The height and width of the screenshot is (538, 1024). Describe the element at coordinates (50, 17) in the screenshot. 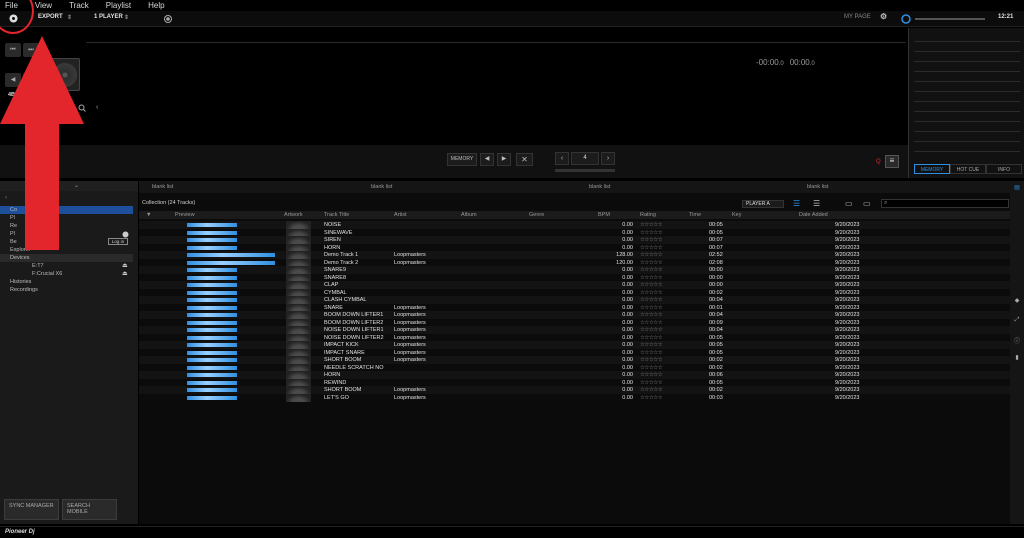

I see `mode-select: EXPORT` at that location.